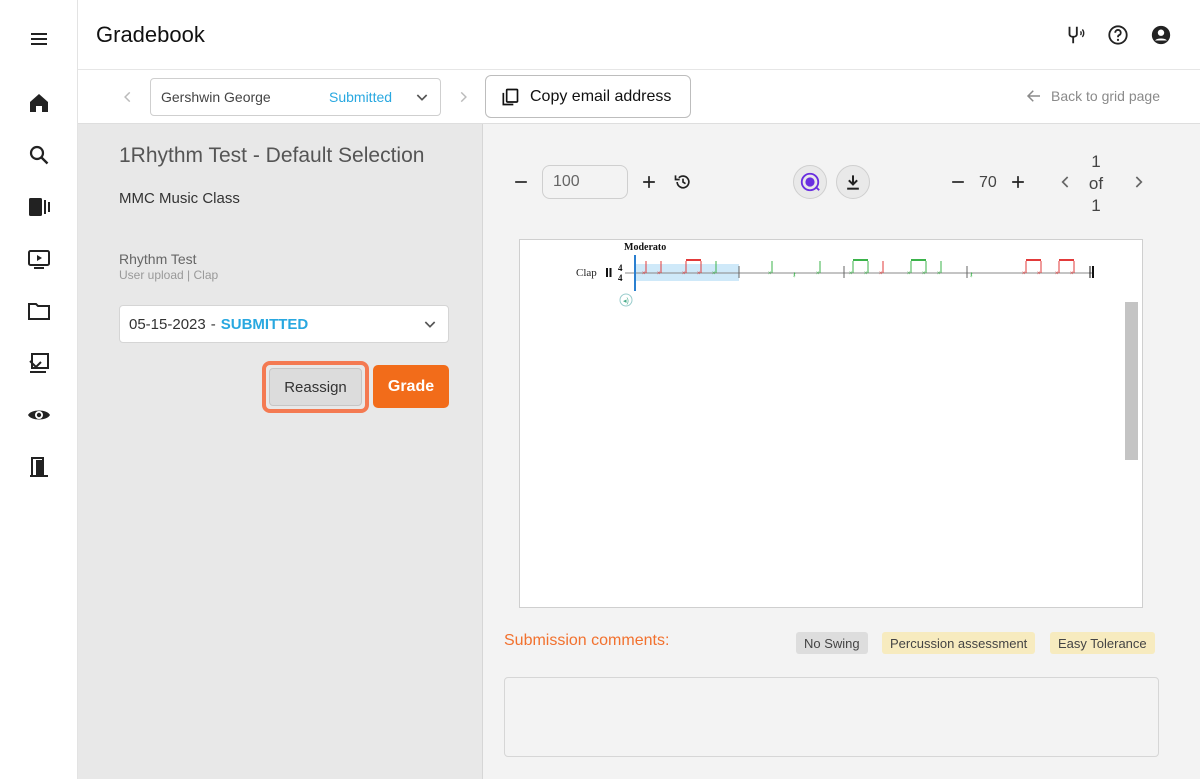 Image resolution: width=1200 pixels, height=779 pixels. Describe the element at coordinates (1105, 96) in the screenshot. I see `back-to-grid-label: Back to grid page` at that location.